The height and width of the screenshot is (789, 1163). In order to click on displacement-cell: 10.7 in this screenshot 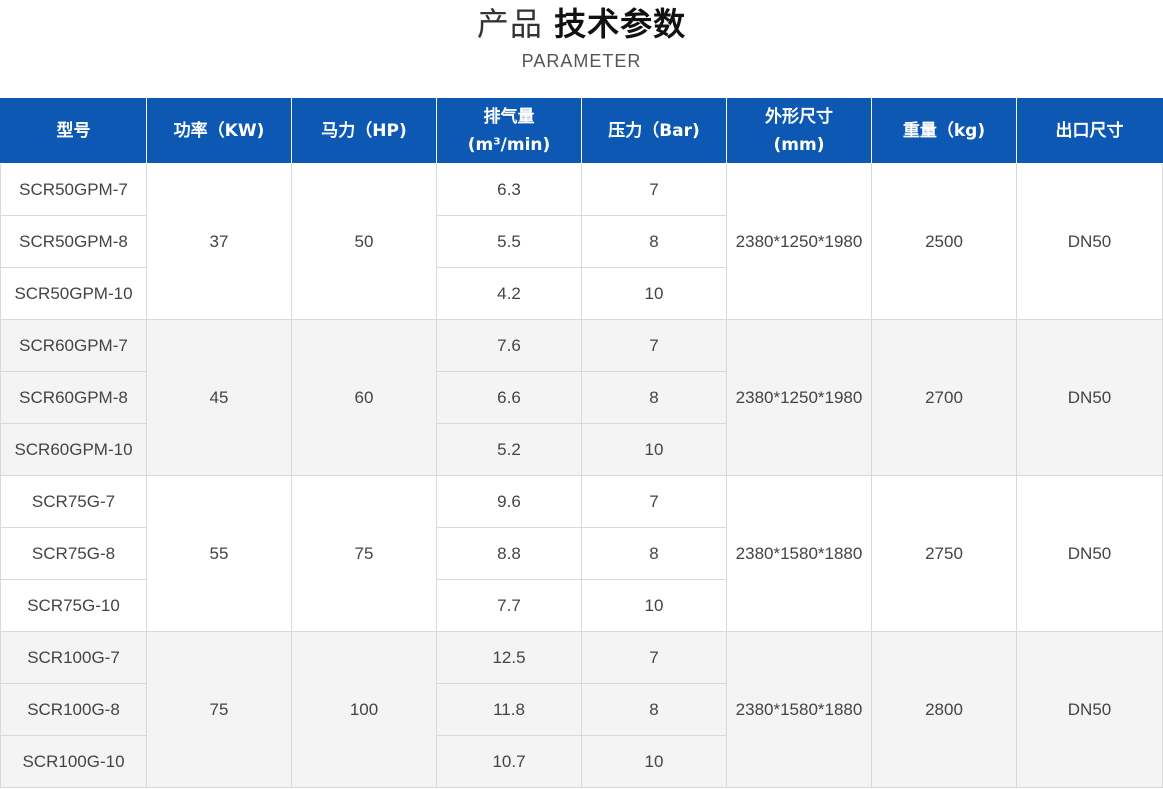, I will do `click(509, 761)`.